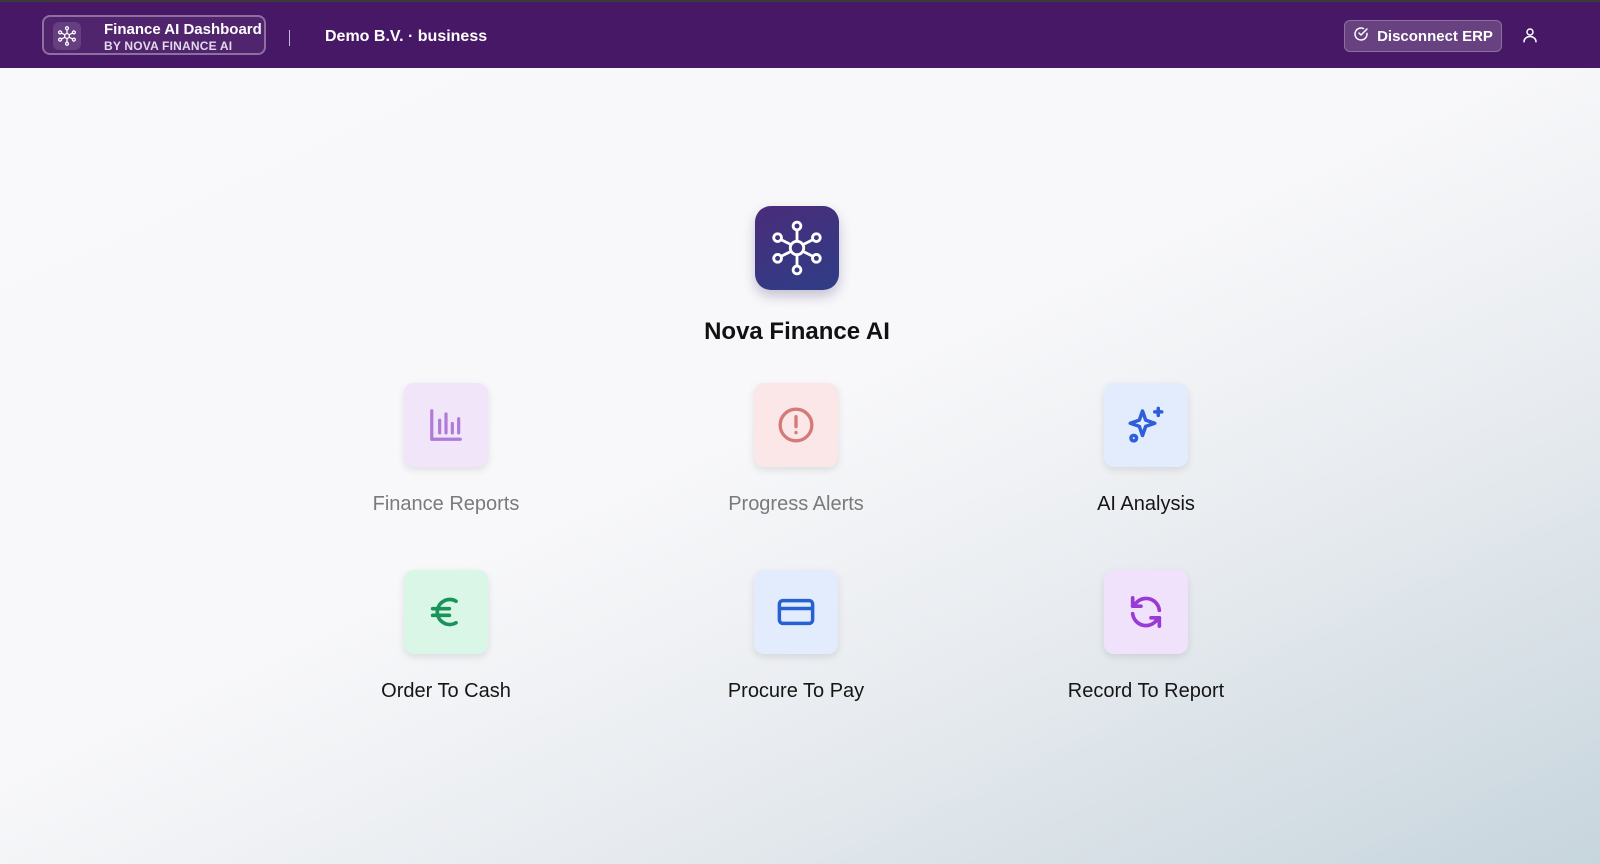 This screenshot has height=864, width=1600. What do you see at coordinates (1146, 691) in the screenshot?
I see `tile-label: Record To Report` at bounding box center [1146, 691].